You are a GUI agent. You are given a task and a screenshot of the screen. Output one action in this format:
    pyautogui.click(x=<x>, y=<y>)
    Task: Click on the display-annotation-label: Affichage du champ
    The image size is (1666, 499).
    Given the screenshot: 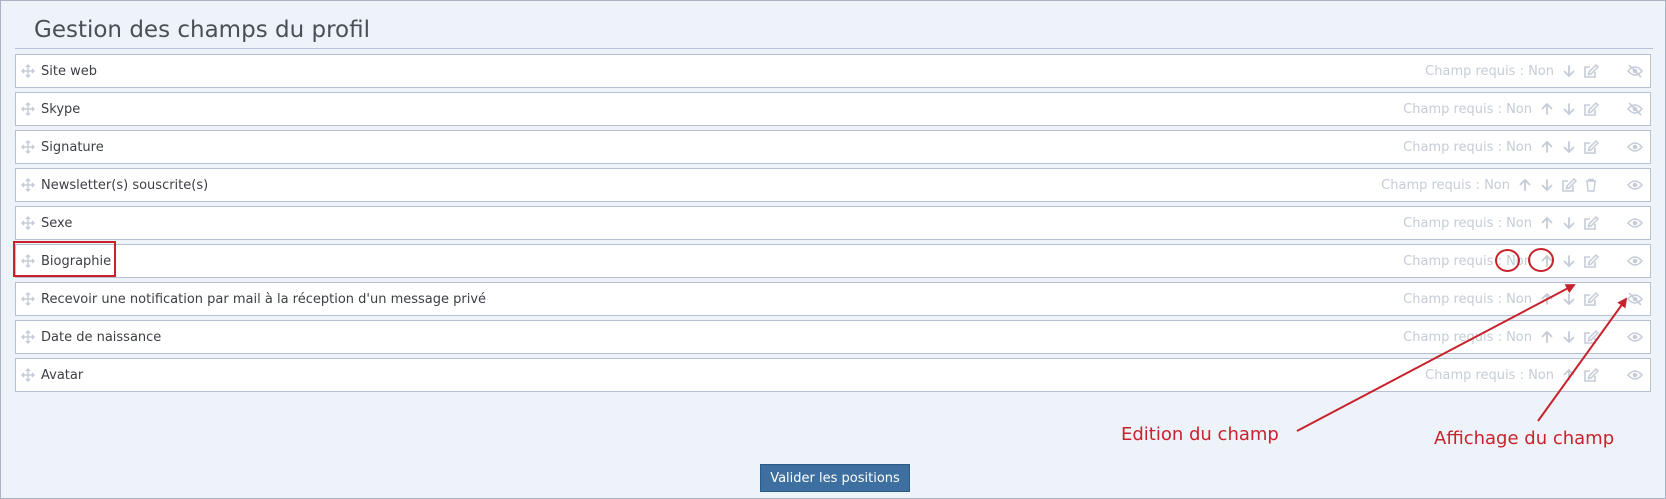 What is the action you would take?
    pyautogui.click(x=1524, y=438)
    